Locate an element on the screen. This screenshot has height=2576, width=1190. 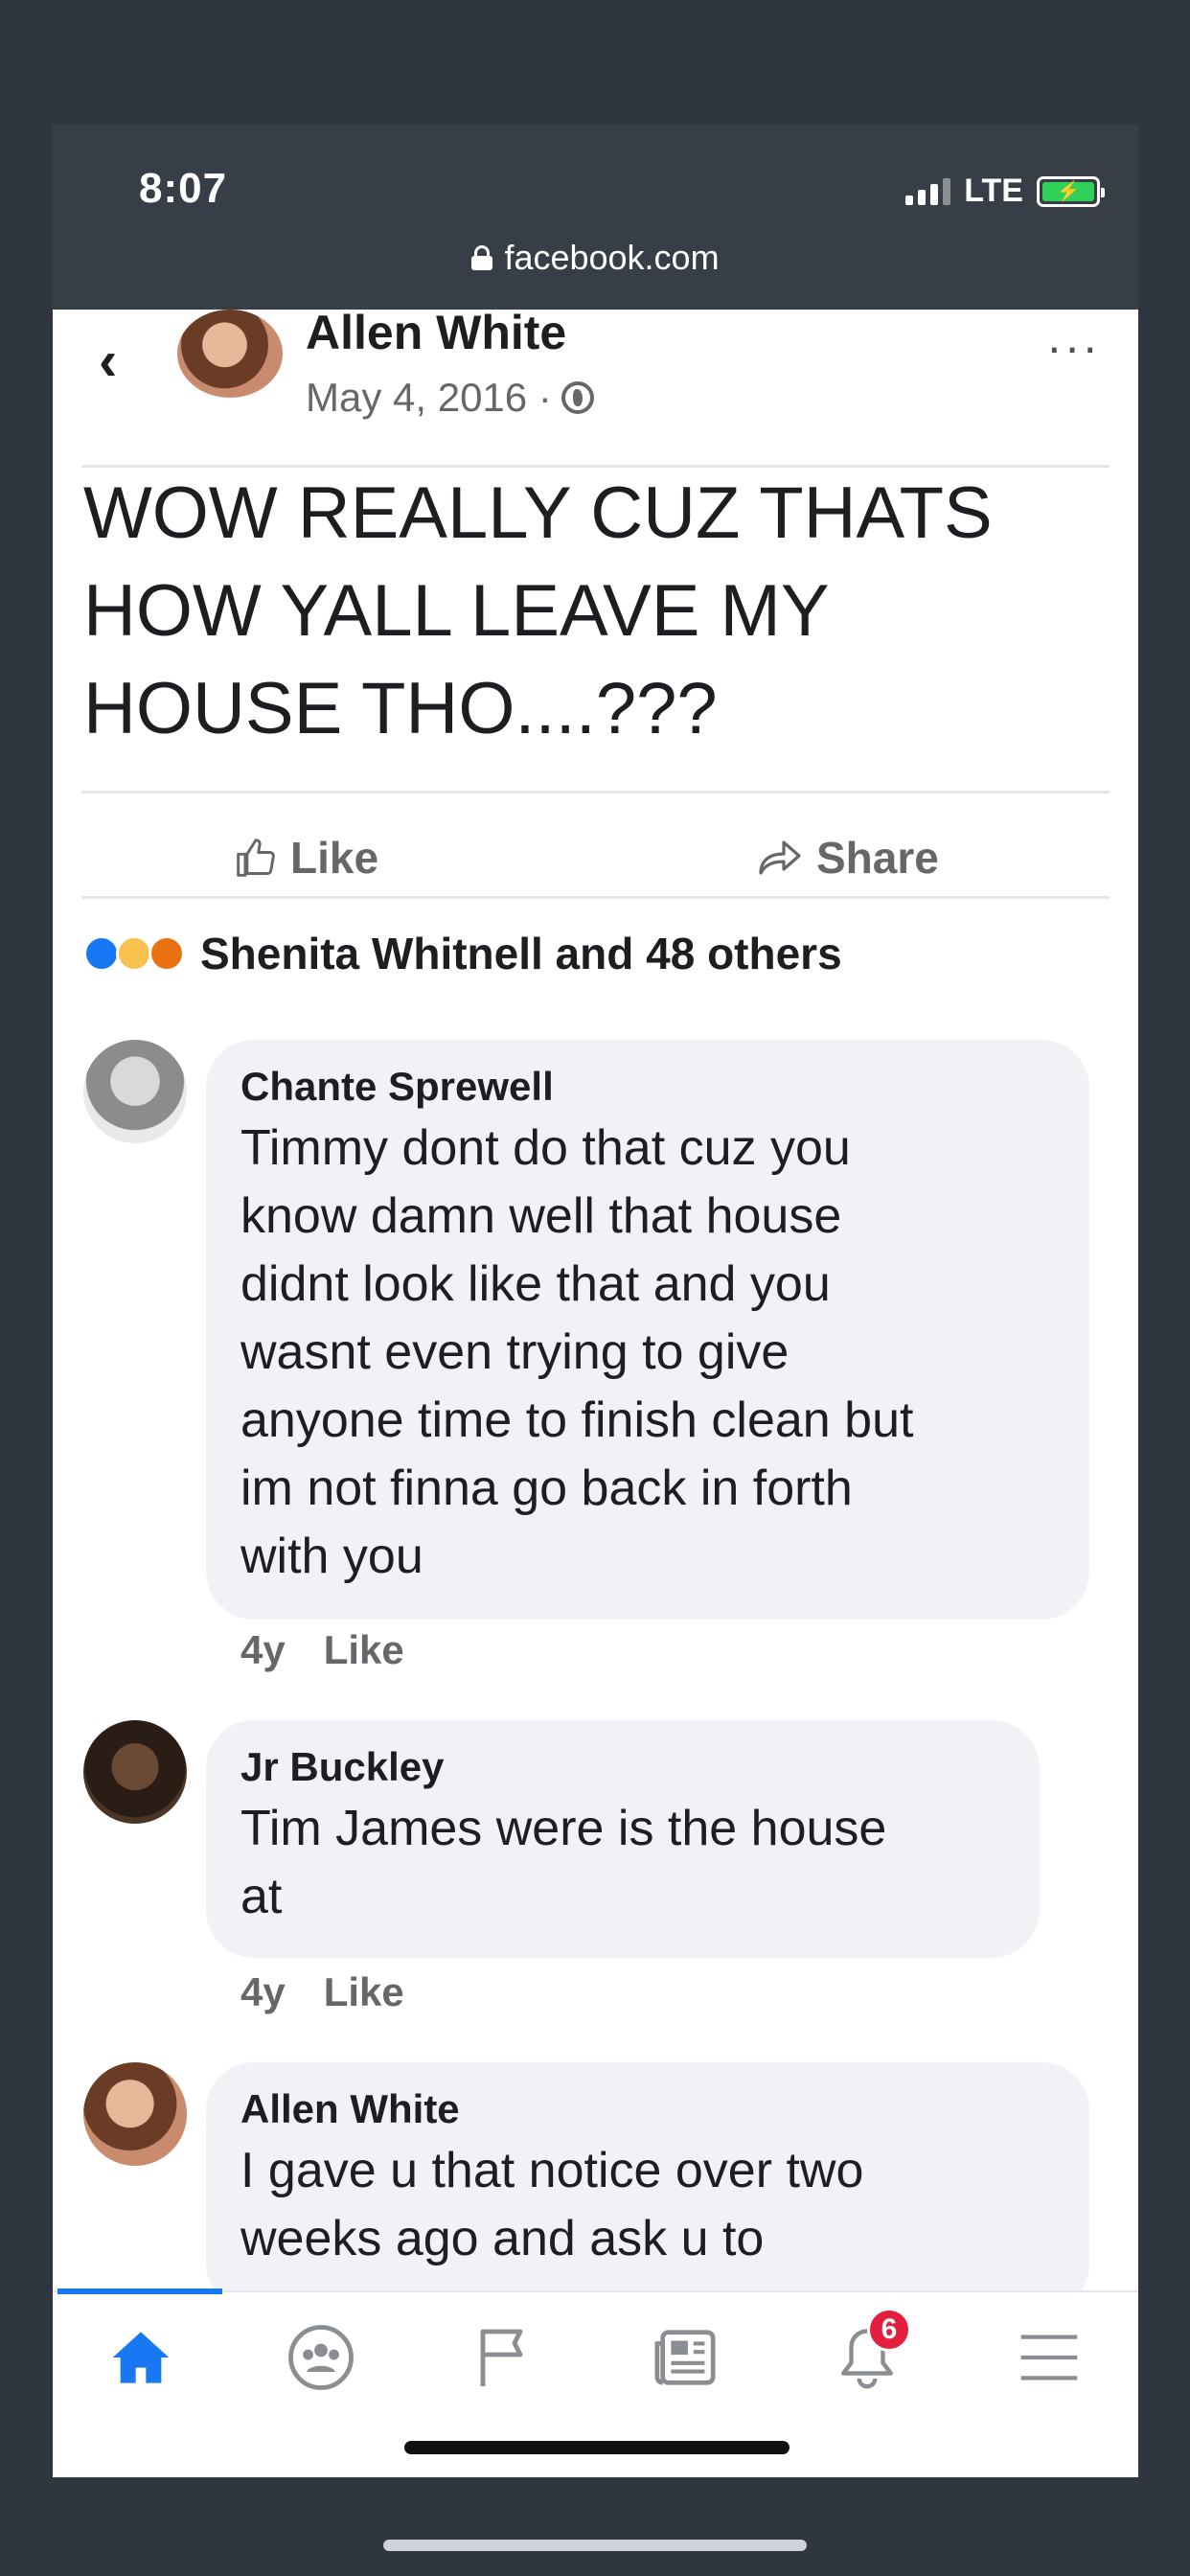
wow-icon is located at coordinates (134, 953).